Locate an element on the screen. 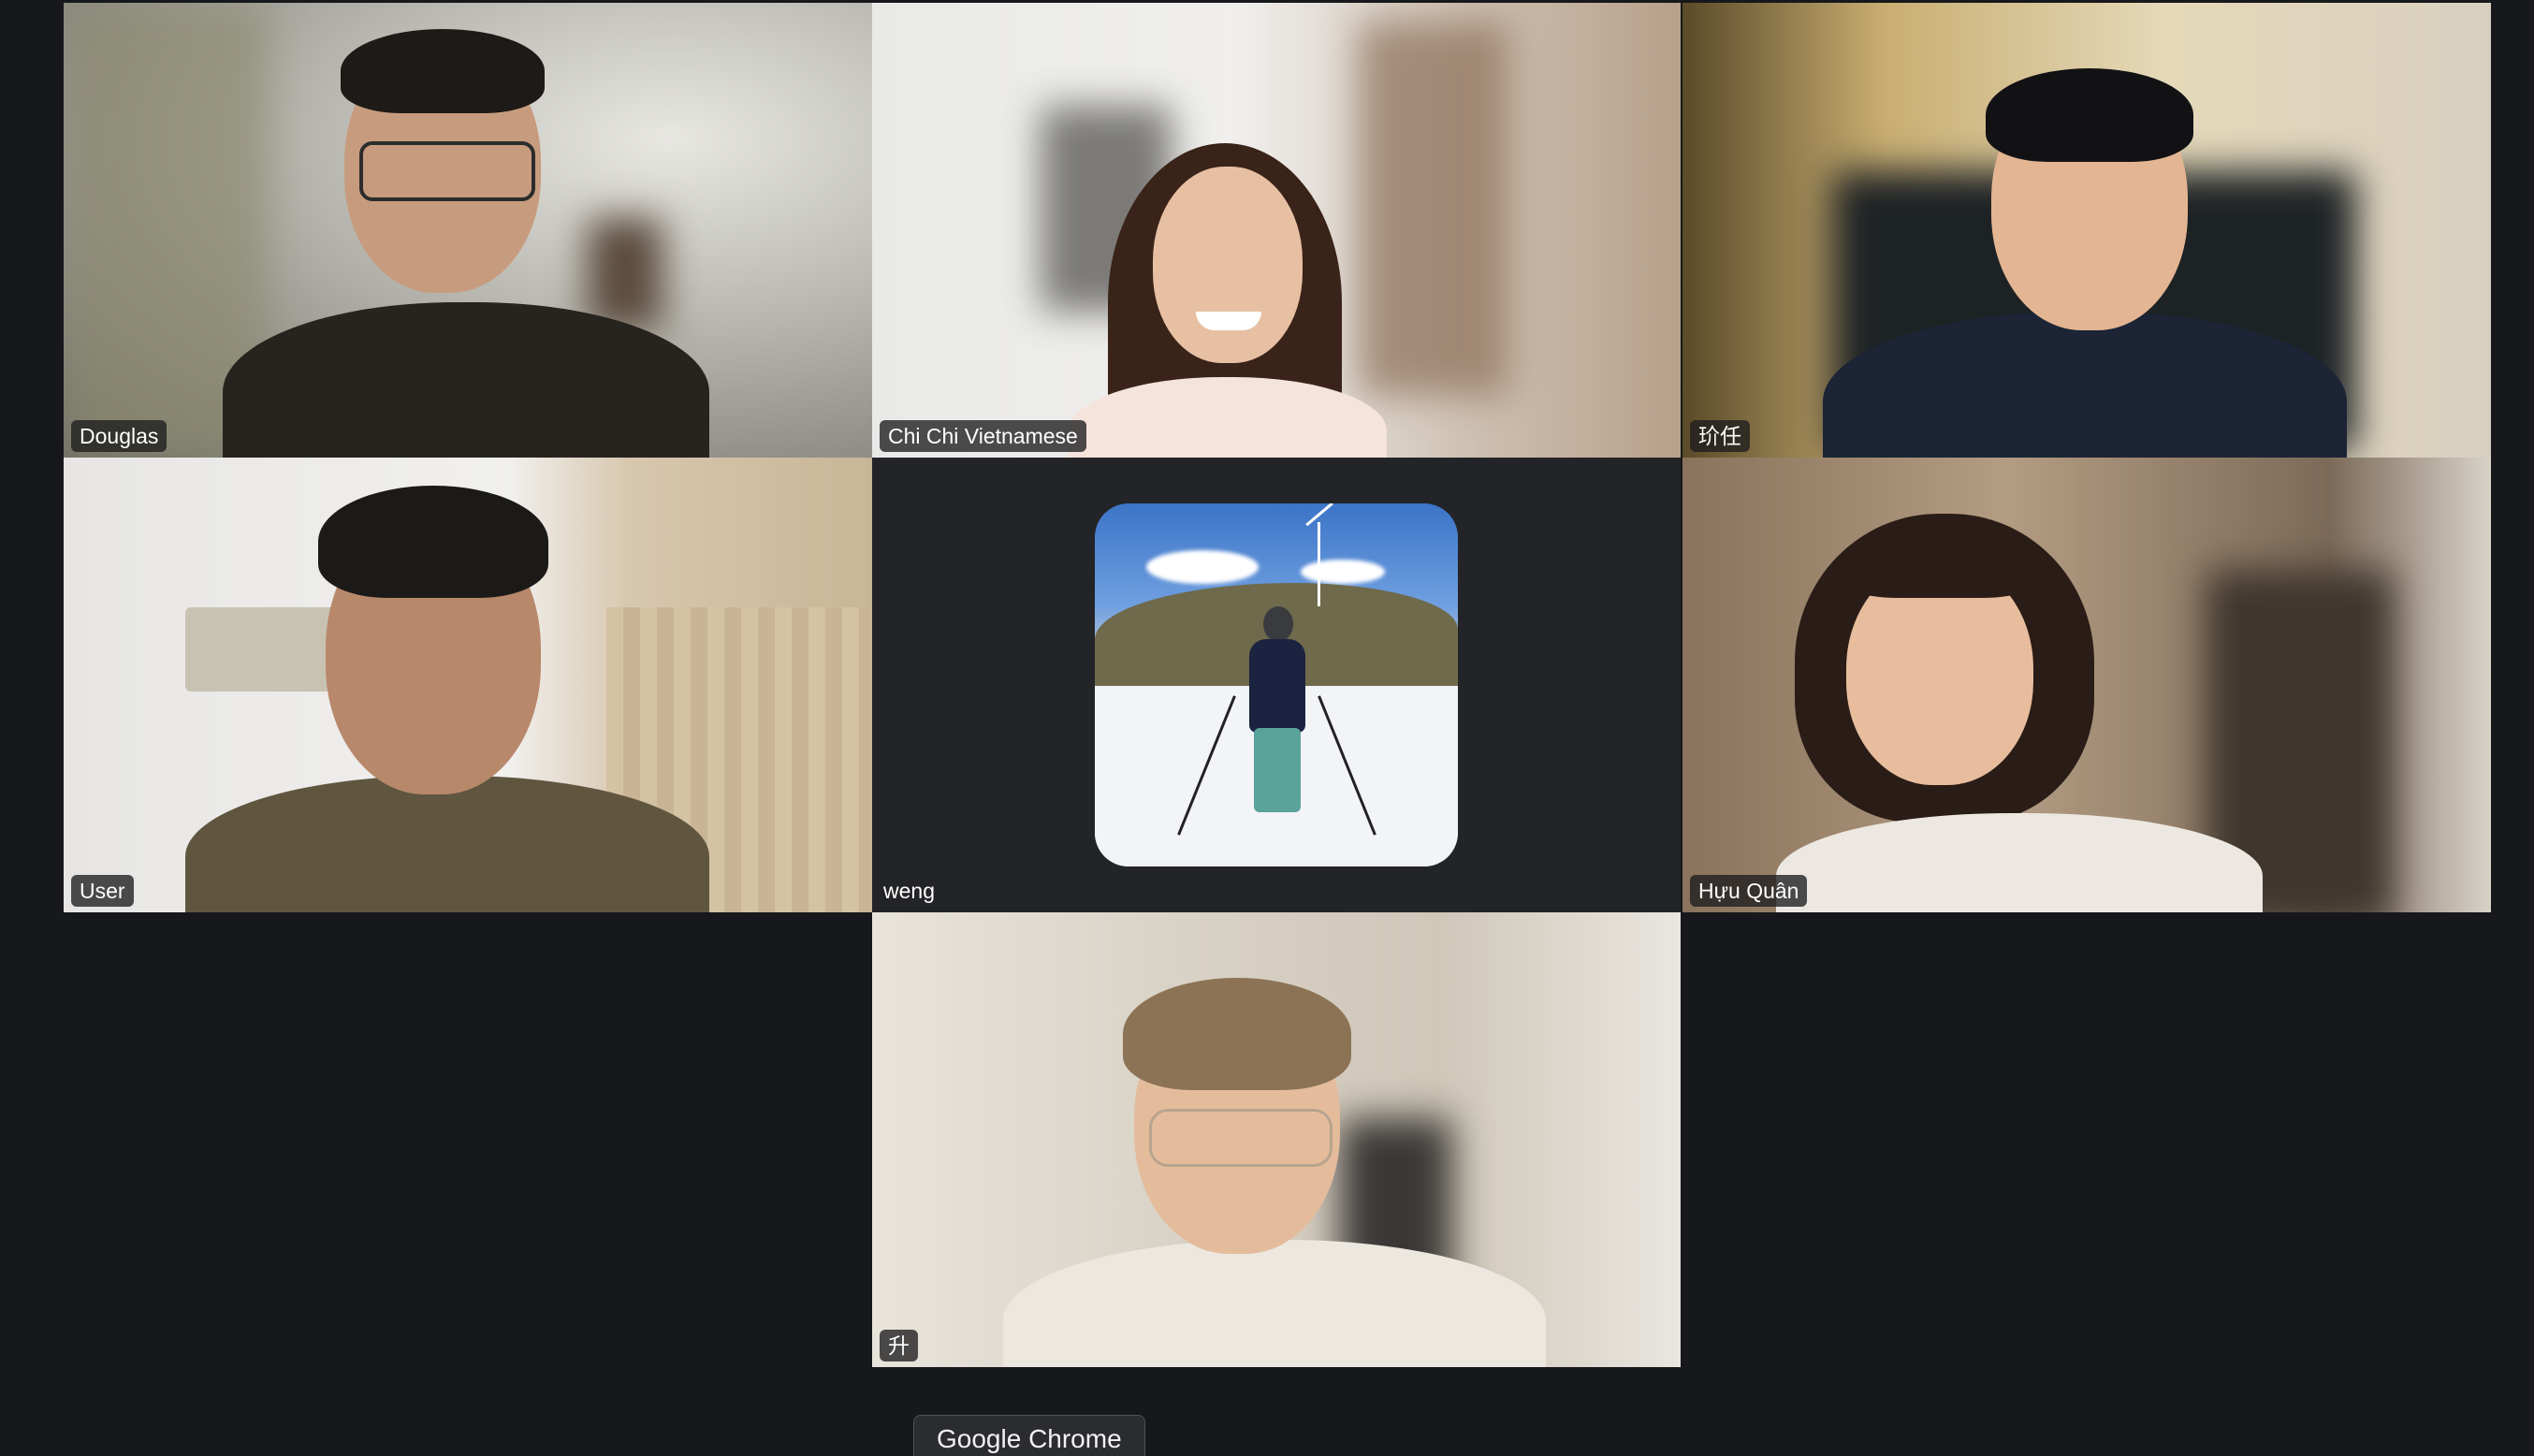 This screenshot has width=2534, height=1456. participant-tile-jieren: 玠任 is located at coordinates (2086, 230).